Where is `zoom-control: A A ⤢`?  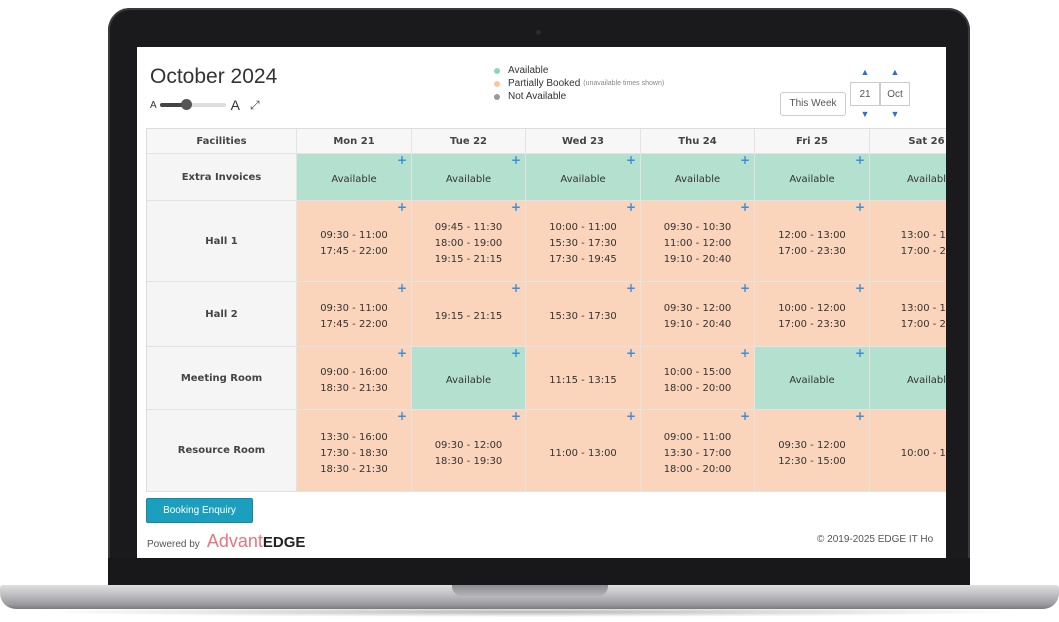 zoom-control: A A ⤢ is located at coordinates (205, 105).